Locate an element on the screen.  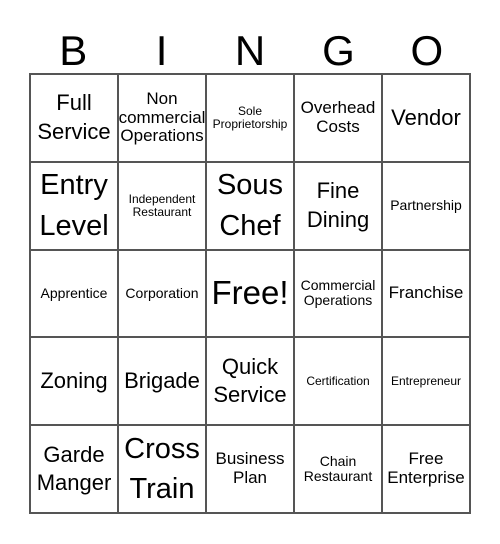
bingo-cell: Business Plan is located at coordinates (250, 469).